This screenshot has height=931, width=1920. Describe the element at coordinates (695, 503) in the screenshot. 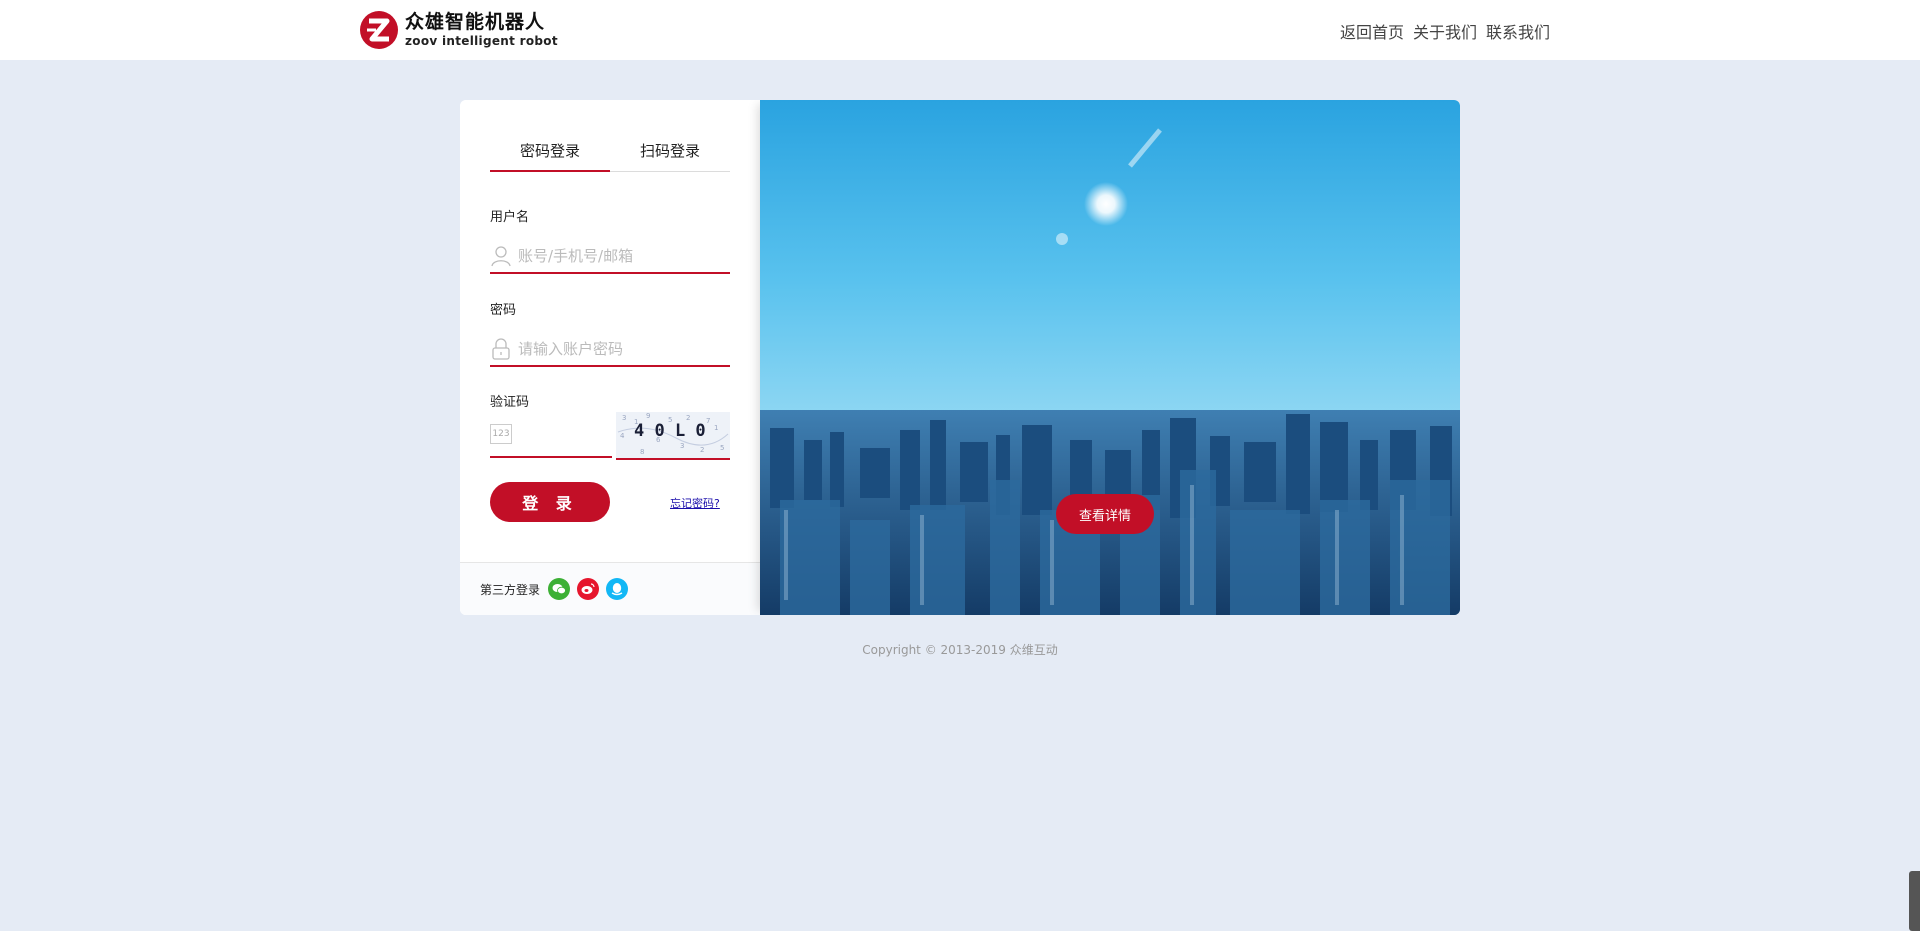

I see `forgot-password-link: 忘记密码?` at that location.